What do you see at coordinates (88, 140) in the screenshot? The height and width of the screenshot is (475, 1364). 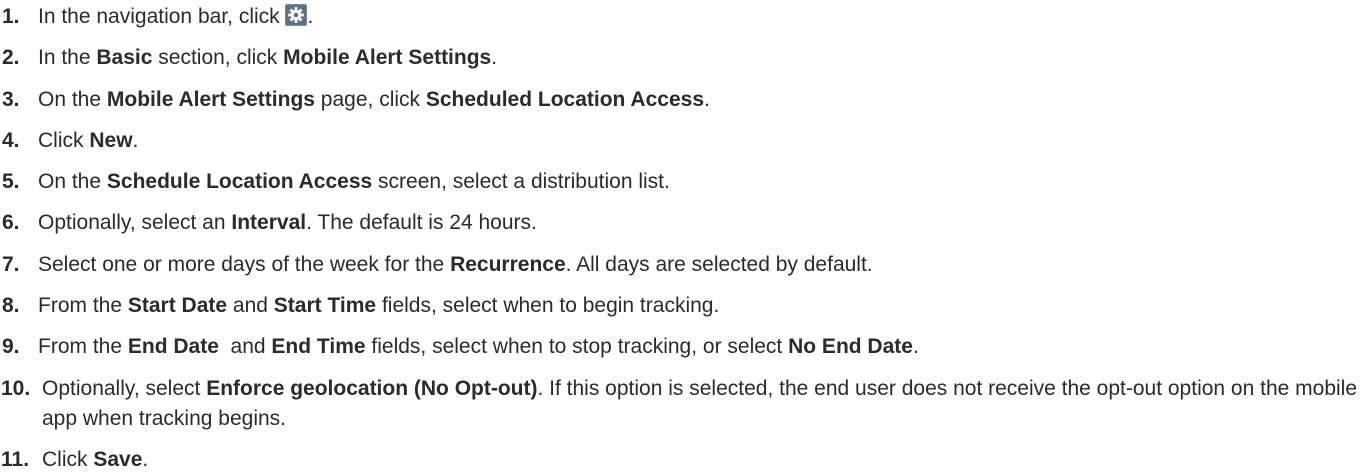 I see `step-text: Click New.` at bounding box center [88, 140].